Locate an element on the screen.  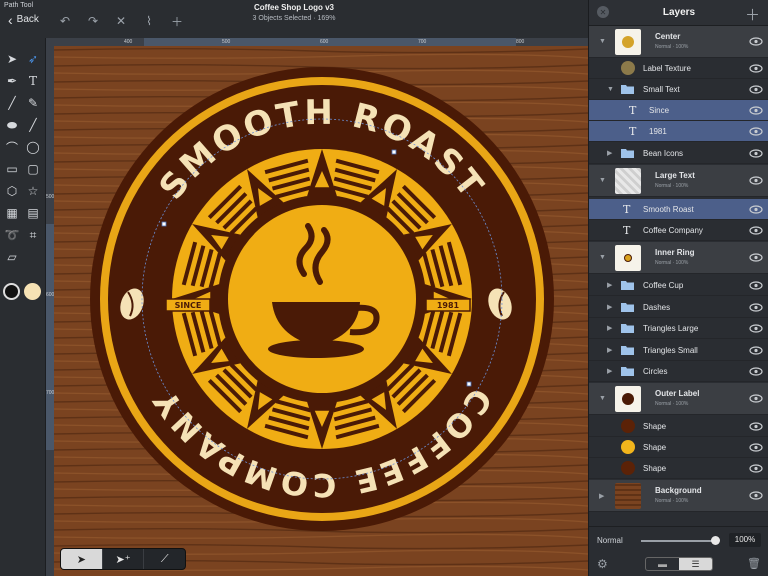
layer-item: T Coffee Company is located at coordinates (678, 230).